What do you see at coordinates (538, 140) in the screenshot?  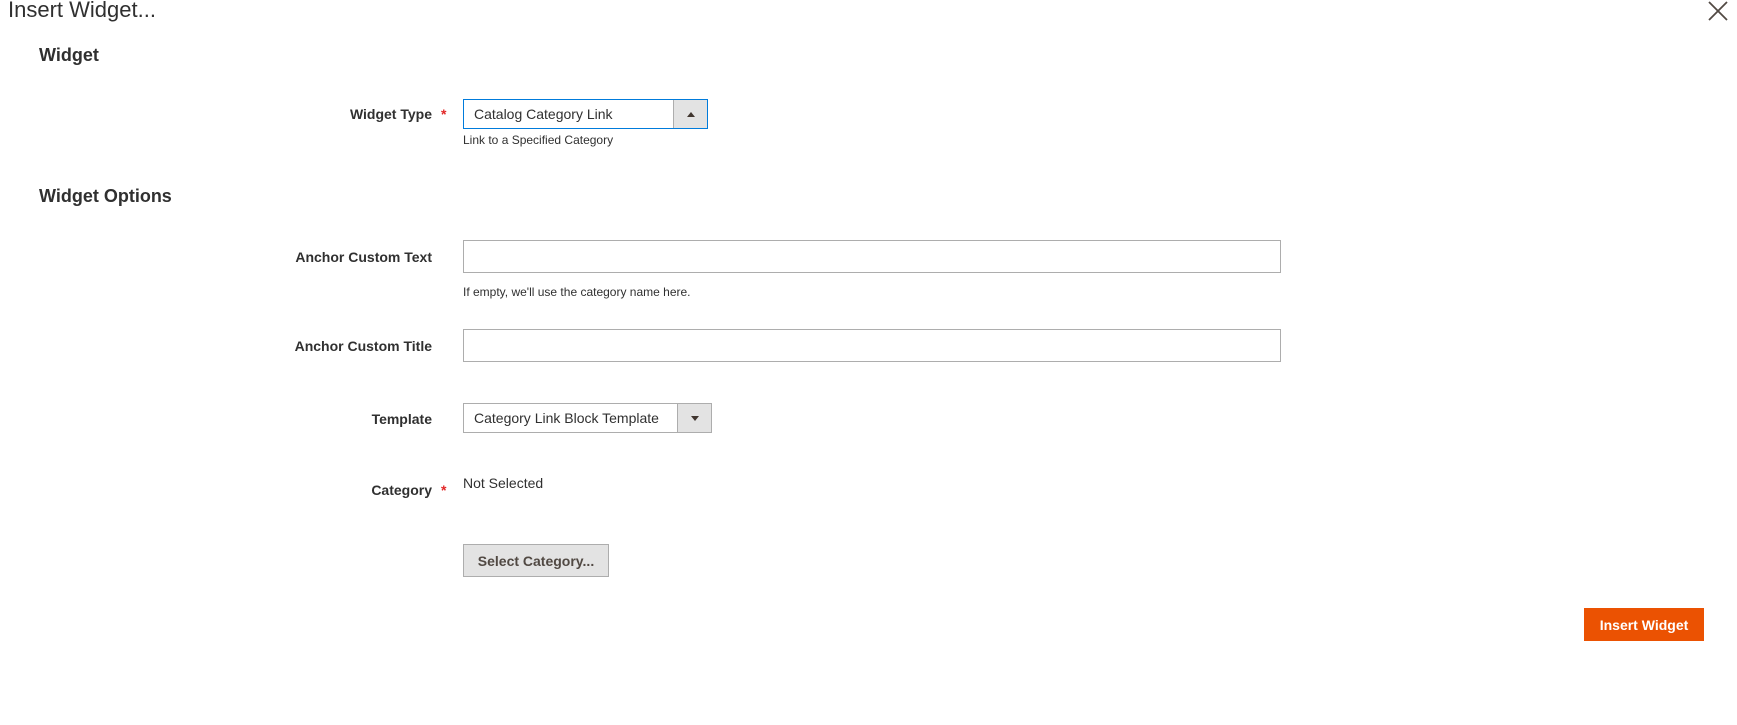 I see `widget-type-note: Link to a Specified Category` at bounding box center [538, 140].